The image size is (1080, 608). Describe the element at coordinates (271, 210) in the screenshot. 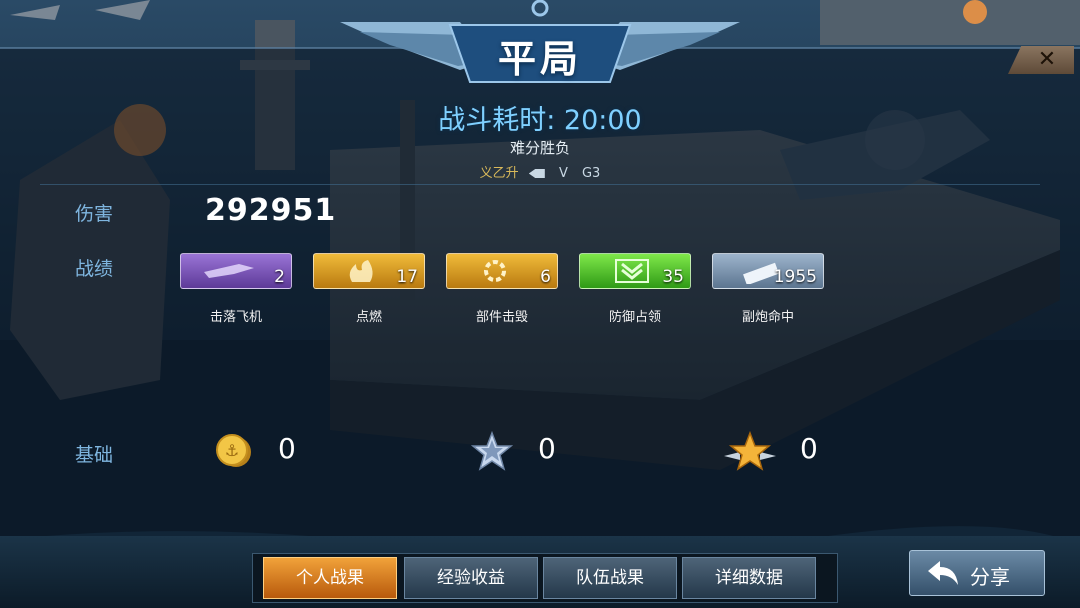

I see `damage-value: 292951` at that location.